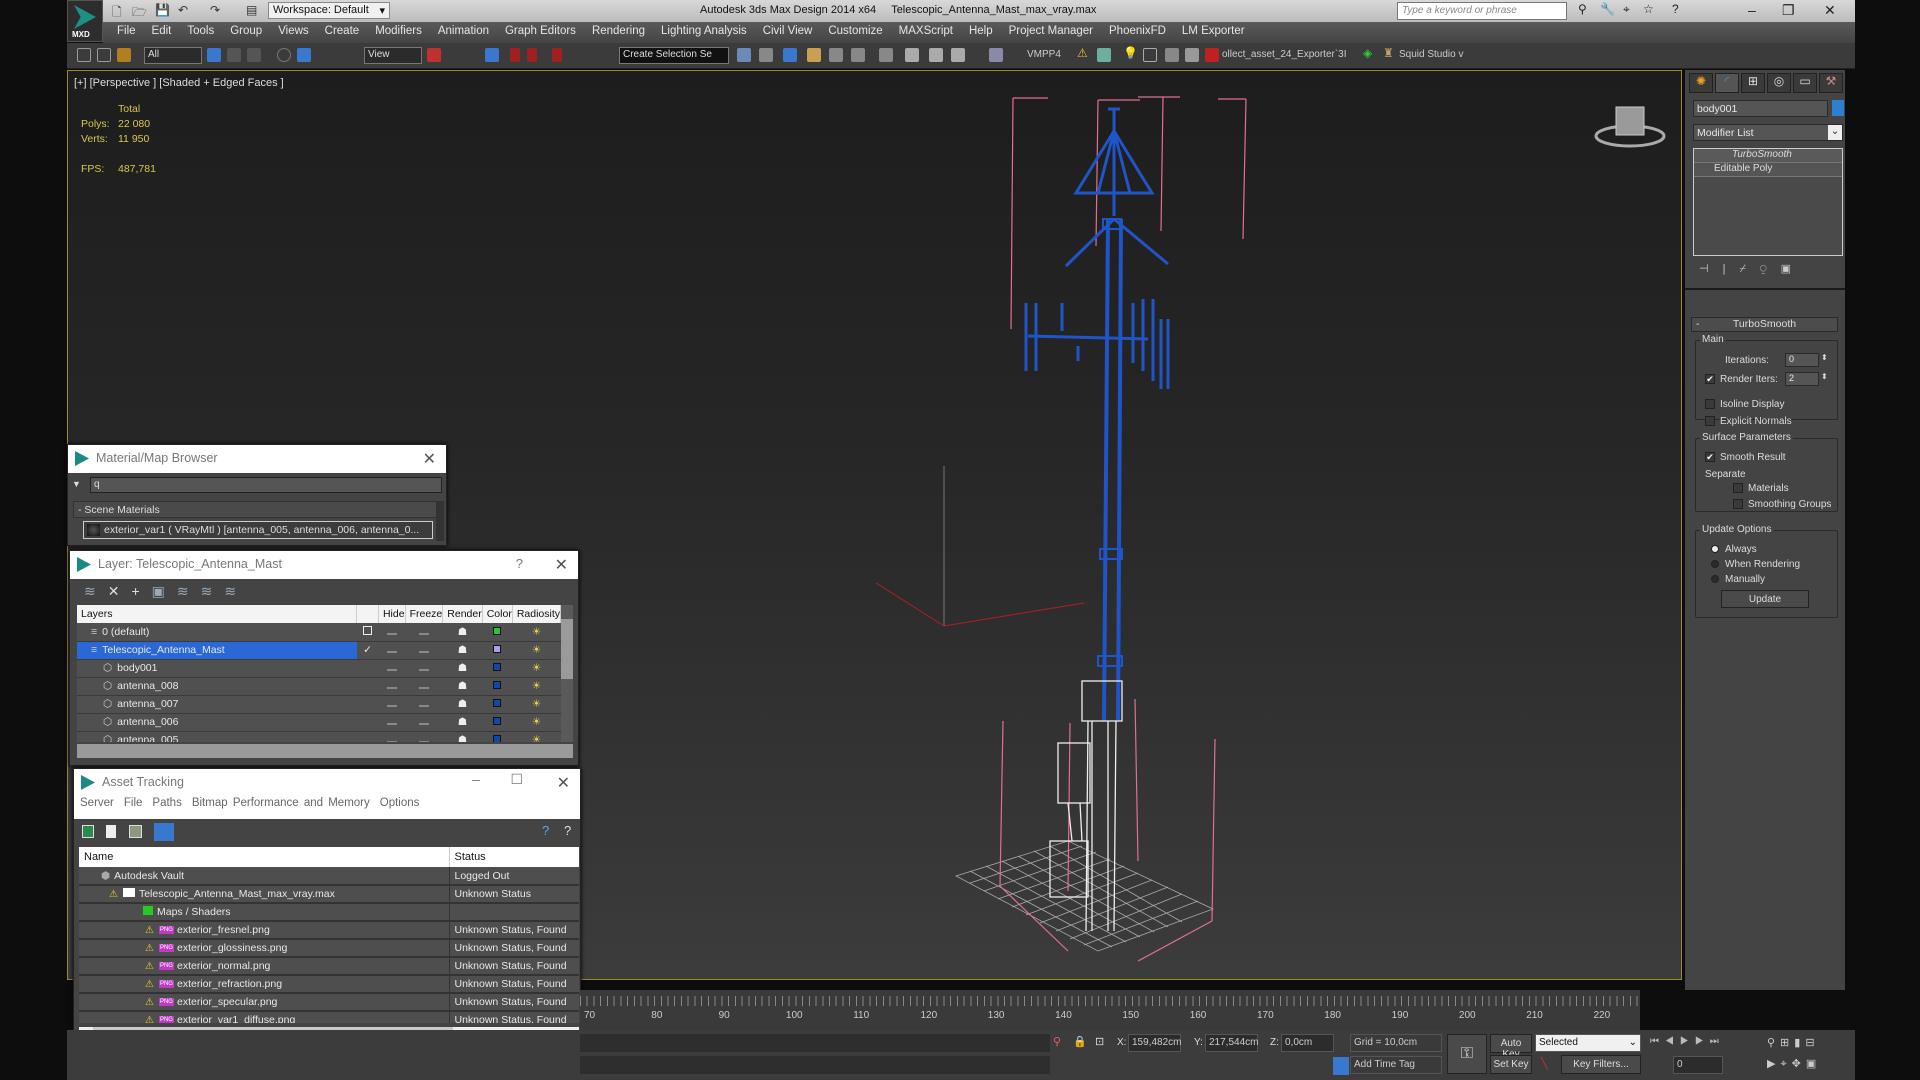  Describe the element at coordinates (1057, 1041) in the screenshot. I see `isolate-icon: ⚲` at that location.